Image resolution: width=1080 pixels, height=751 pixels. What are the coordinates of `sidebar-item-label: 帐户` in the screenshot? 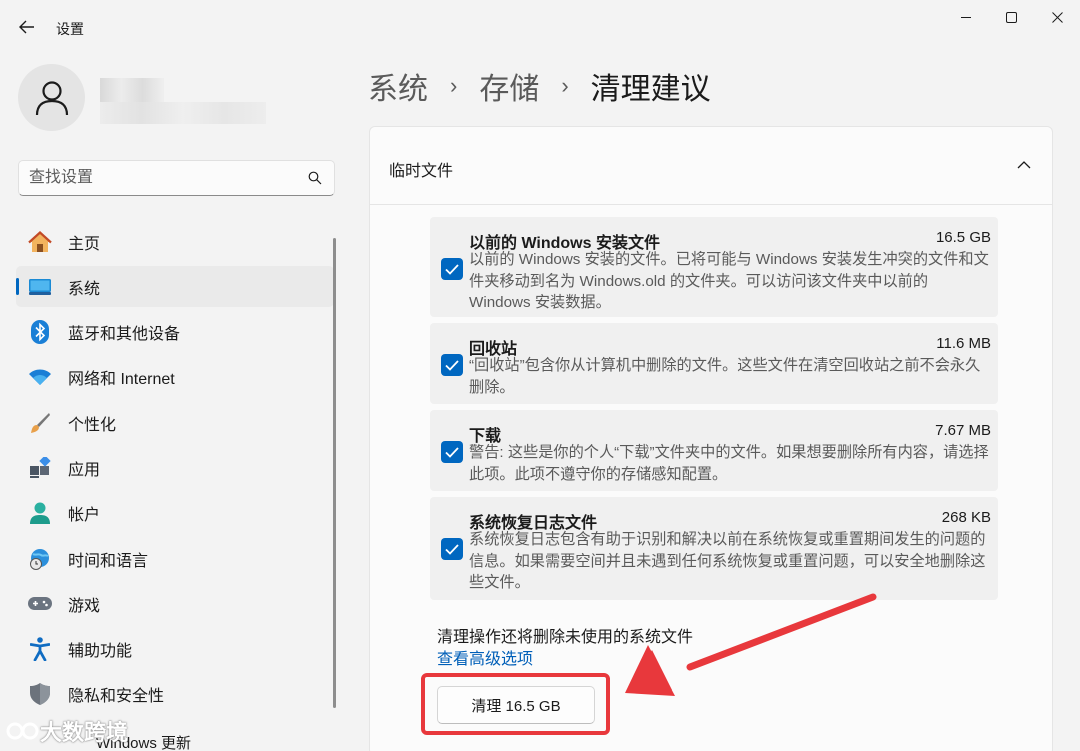 It's located at (84, 516).